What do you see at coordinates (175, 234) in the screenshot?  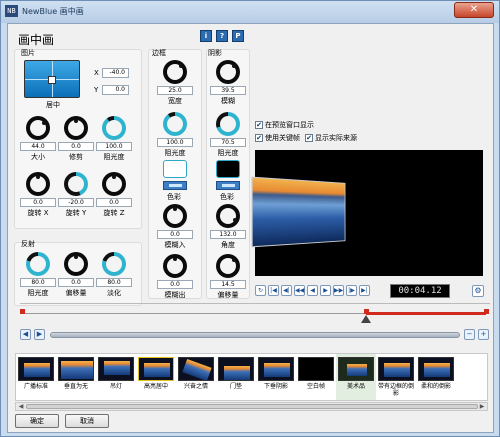 I see `border-blur-in-value: 0.0` at bounding box center [175, 234].